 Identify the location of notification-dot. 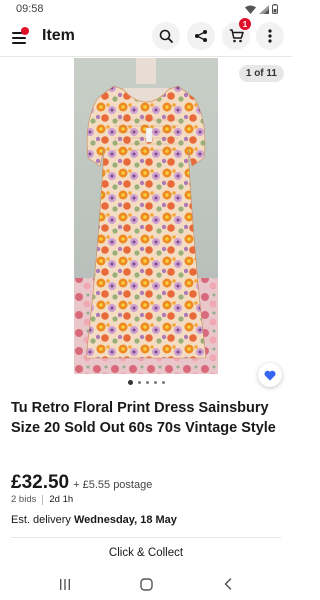
(25, 31).